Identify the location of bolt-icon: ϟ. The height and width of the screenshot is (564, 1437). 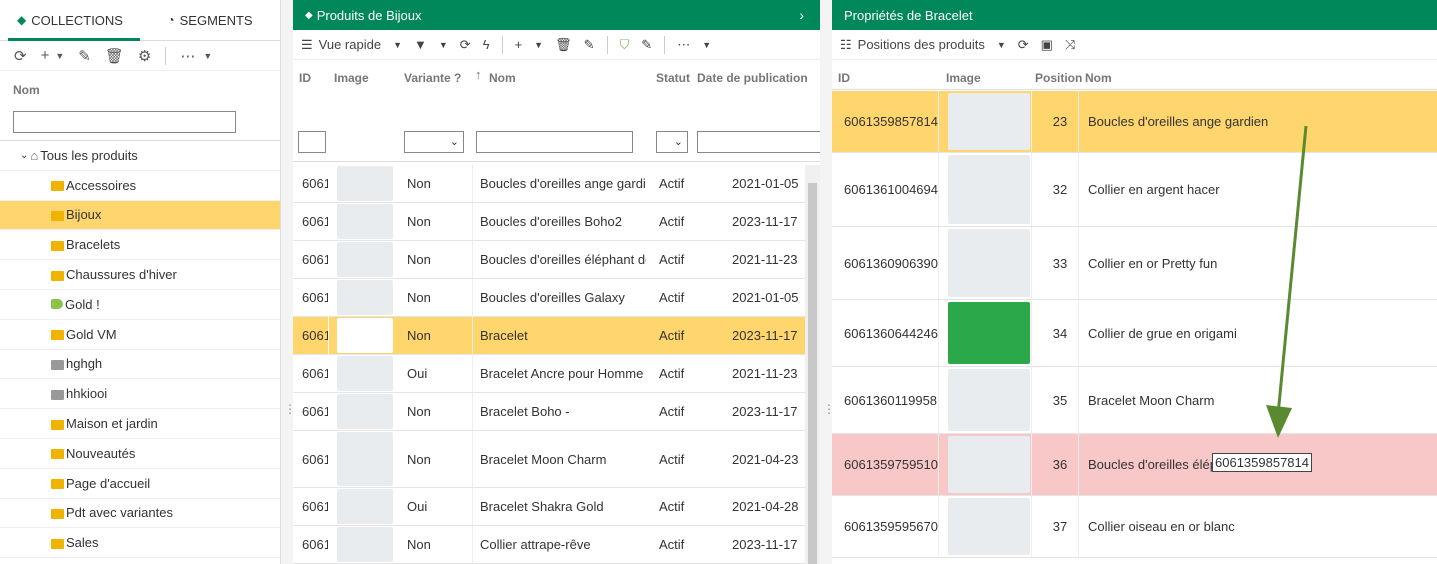
(486, 44).